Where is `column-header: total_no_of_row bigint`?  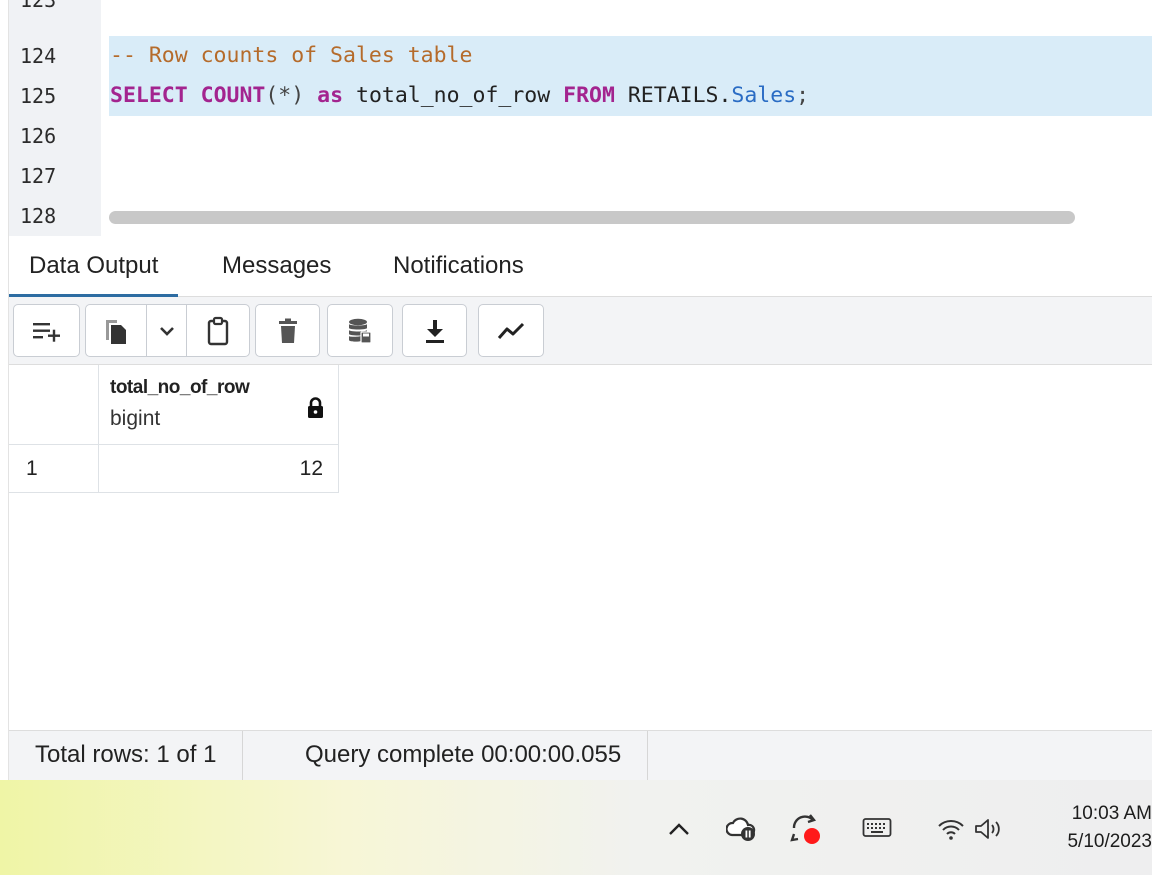 column-header: total_no_of_row bigint is located at coordinates (219, 405).